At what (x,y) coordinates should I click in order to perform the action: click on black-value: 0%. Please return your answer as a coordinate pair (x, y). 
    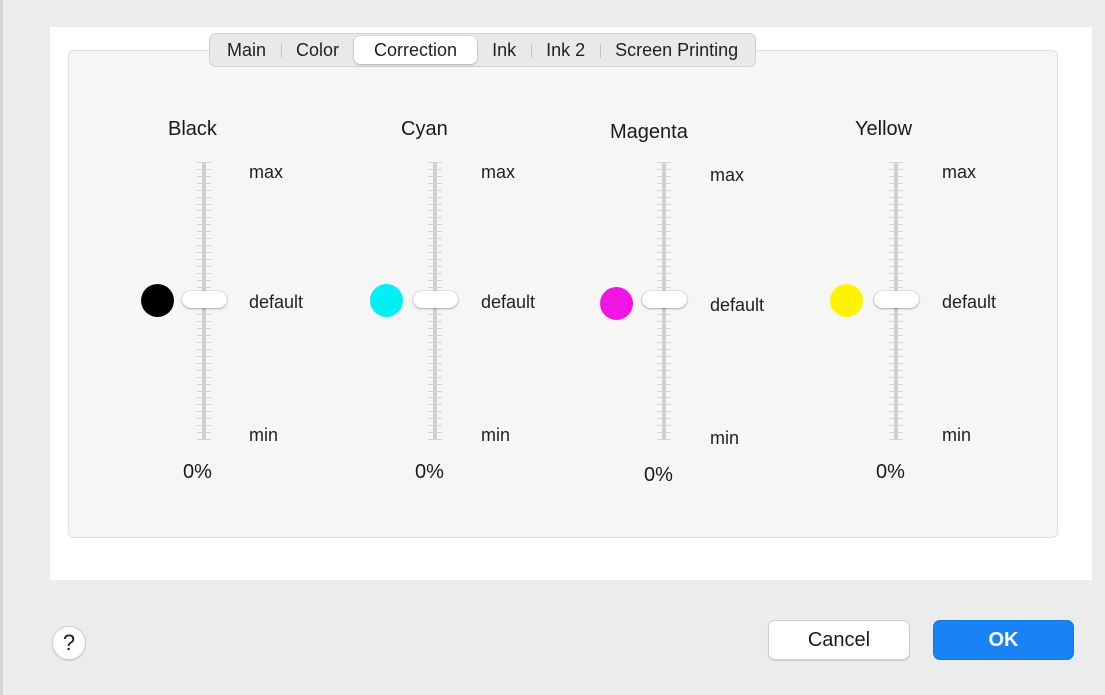
    Looking at the image, I should click on (197, 472).